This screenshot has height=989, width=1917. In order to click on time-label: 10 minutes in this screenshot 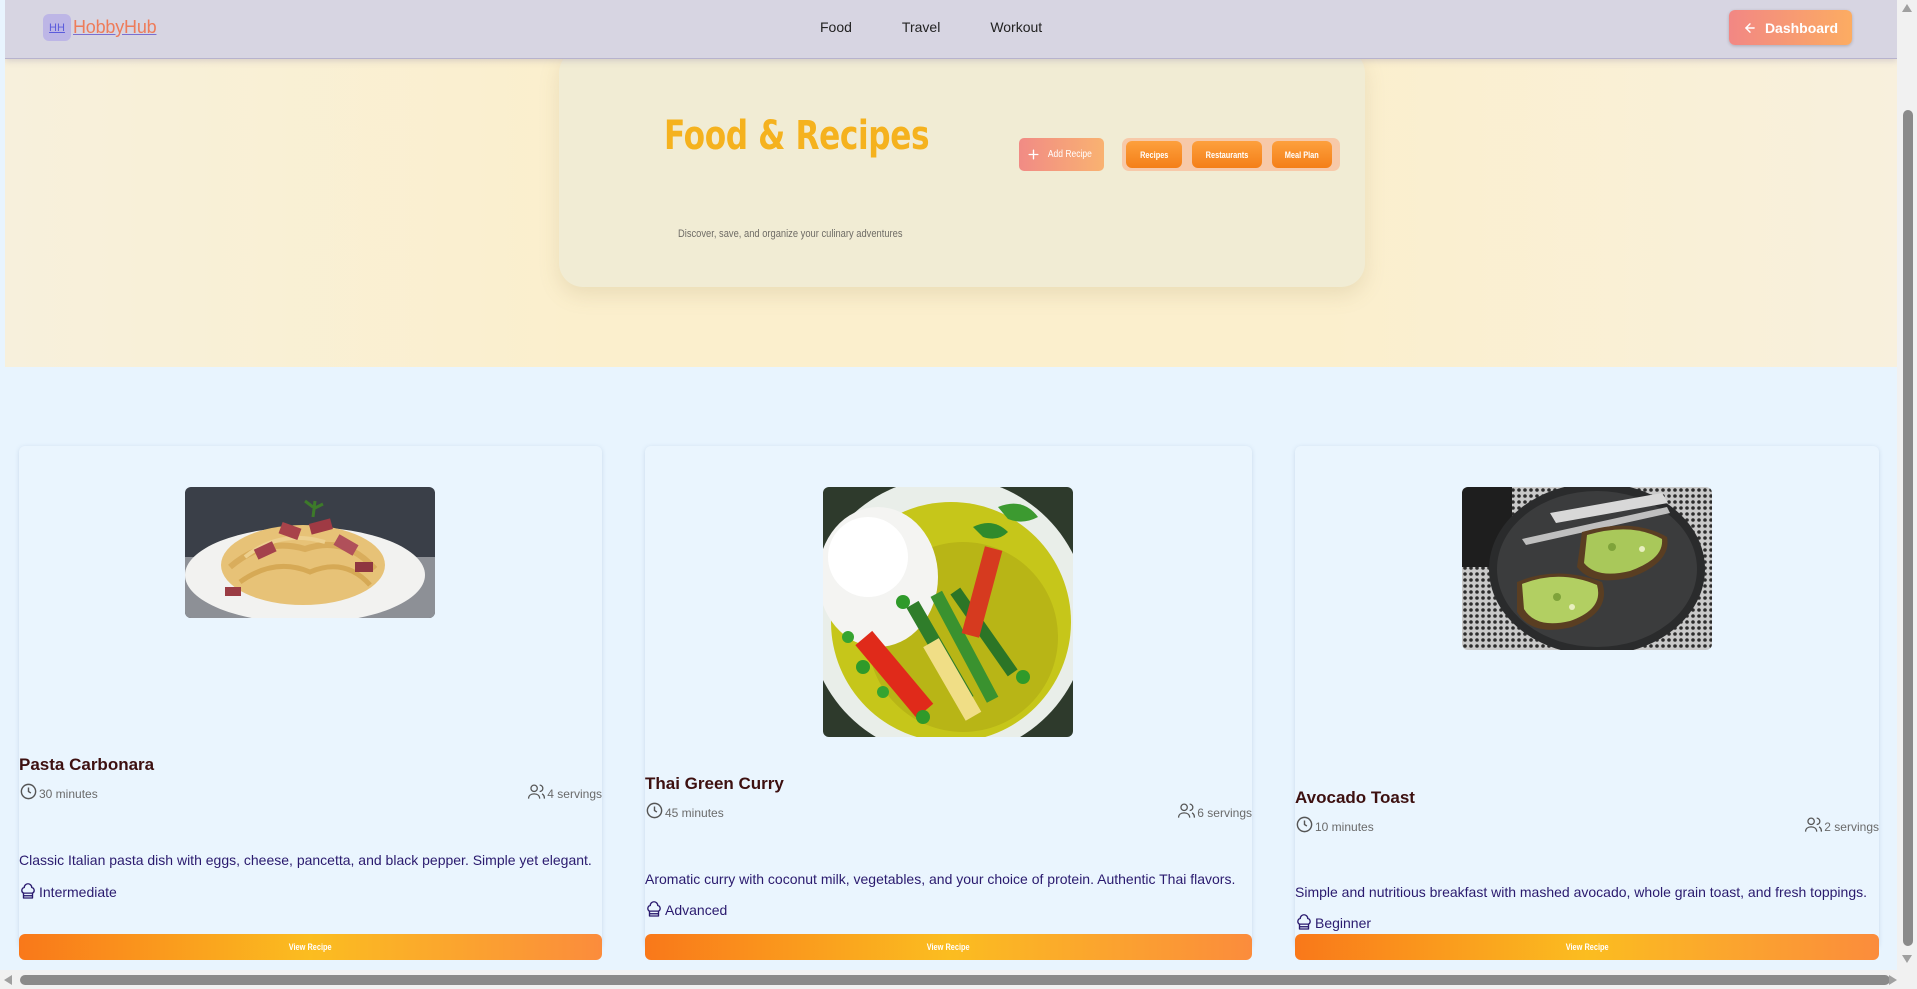, I will do `click(1344, 827)`.